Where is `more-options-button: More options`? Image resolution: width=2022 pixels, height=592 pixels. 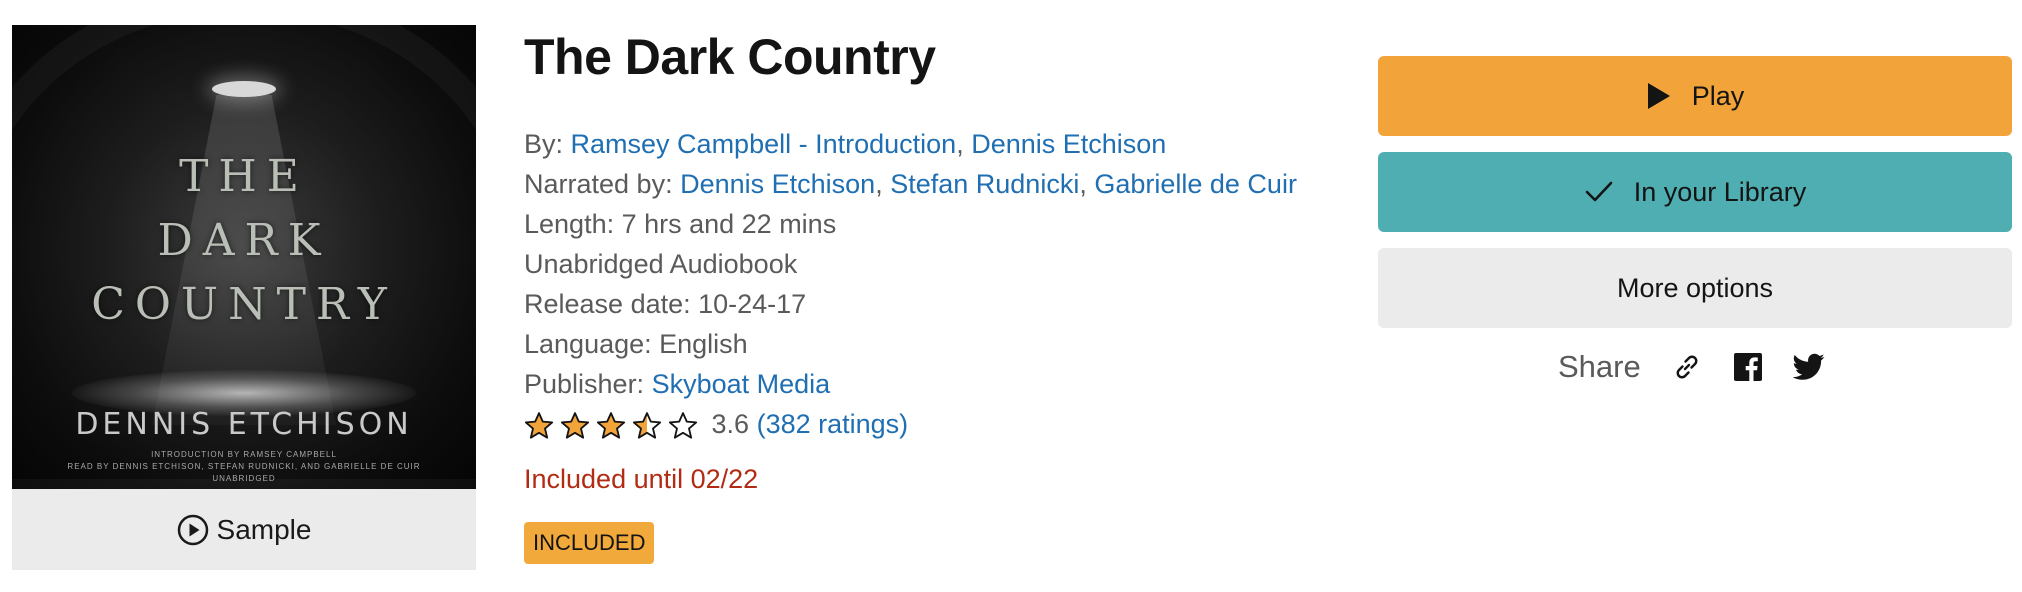 more-options-button: More options is located at coordinates (1695, 288).